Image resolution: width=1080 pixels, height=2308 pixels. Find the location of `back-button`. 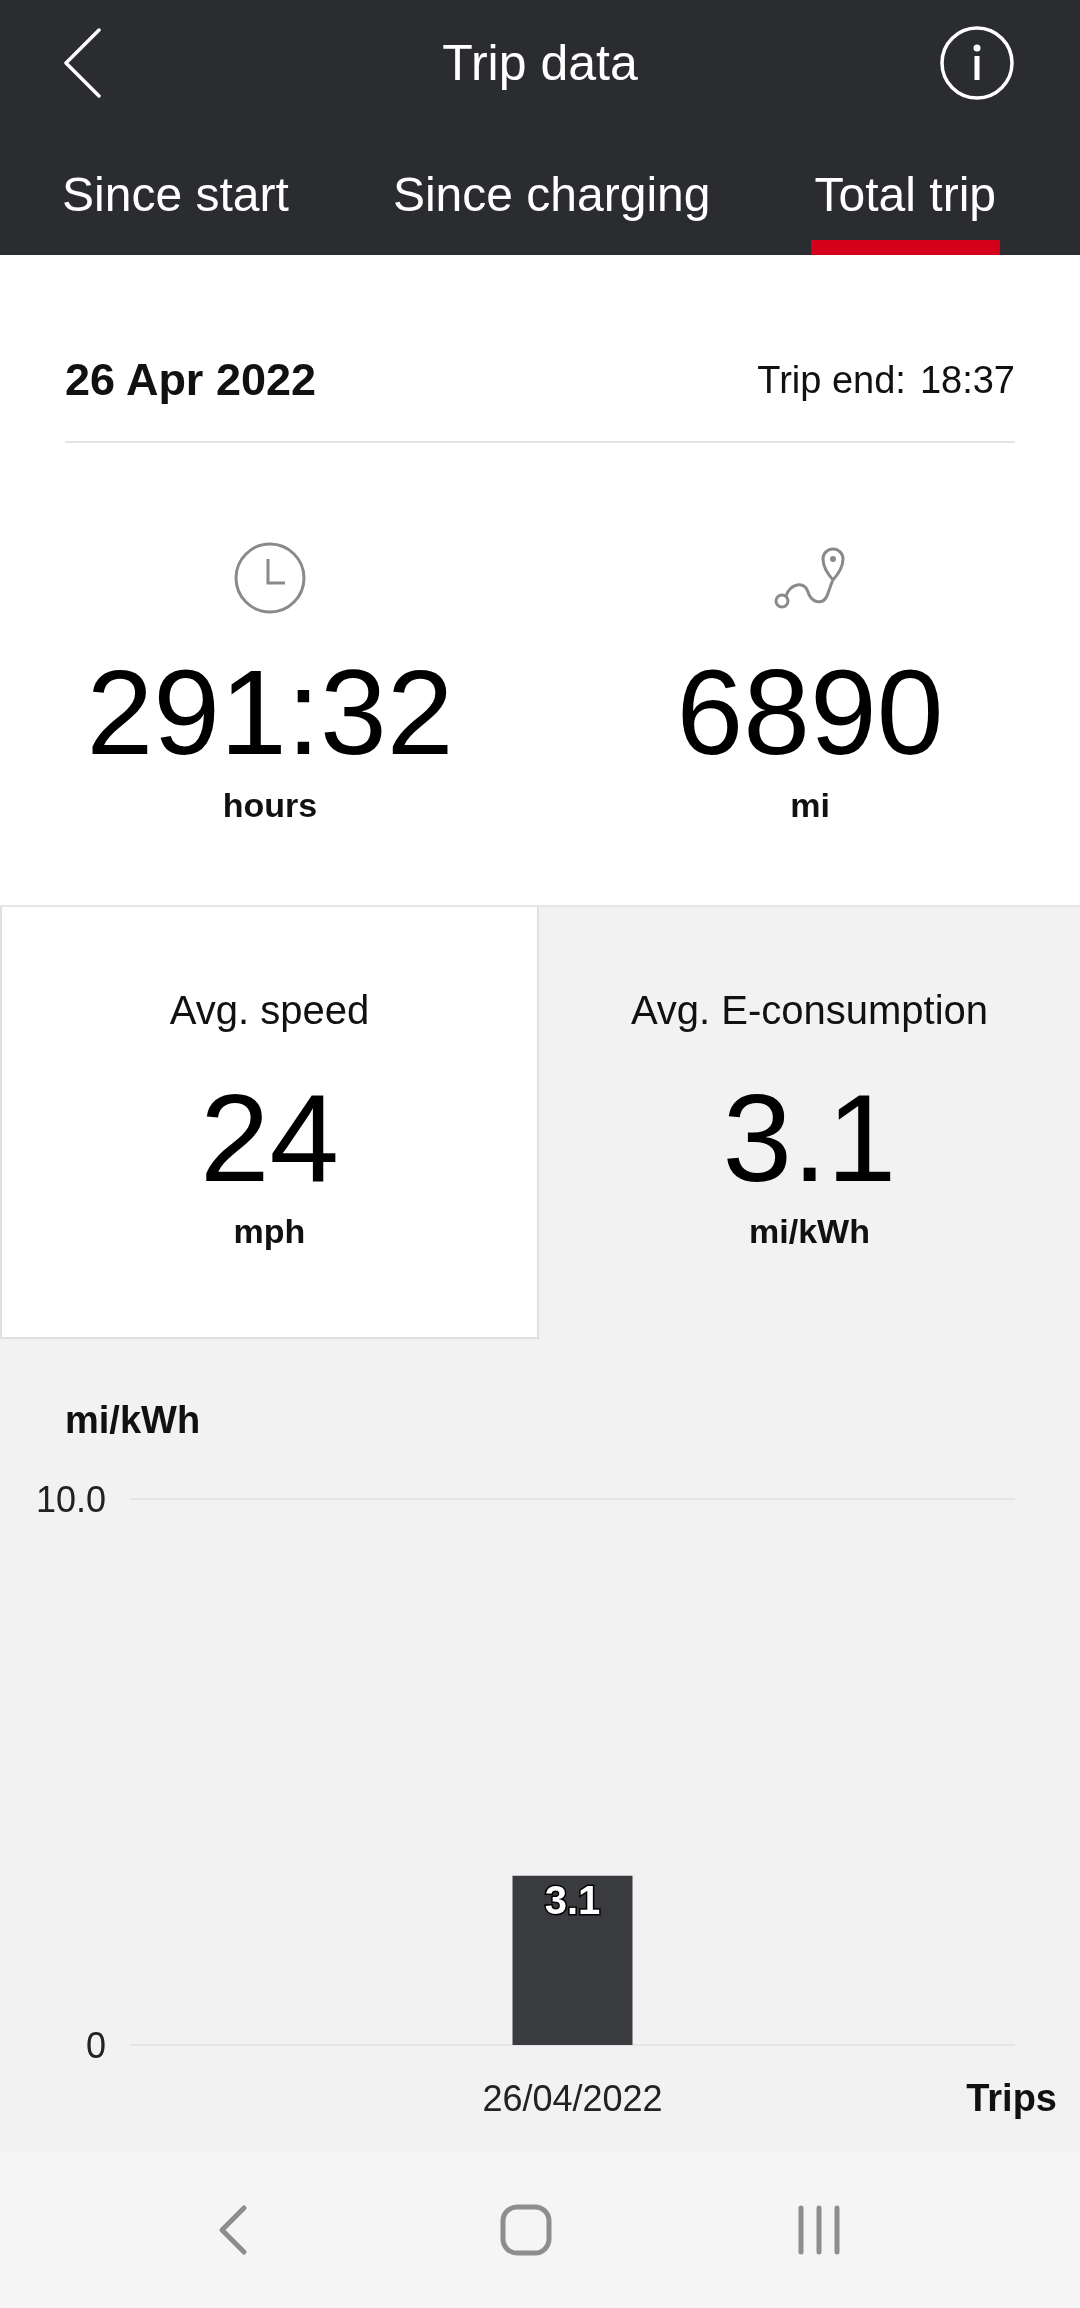

back-button is located at coordinates (82, 62).